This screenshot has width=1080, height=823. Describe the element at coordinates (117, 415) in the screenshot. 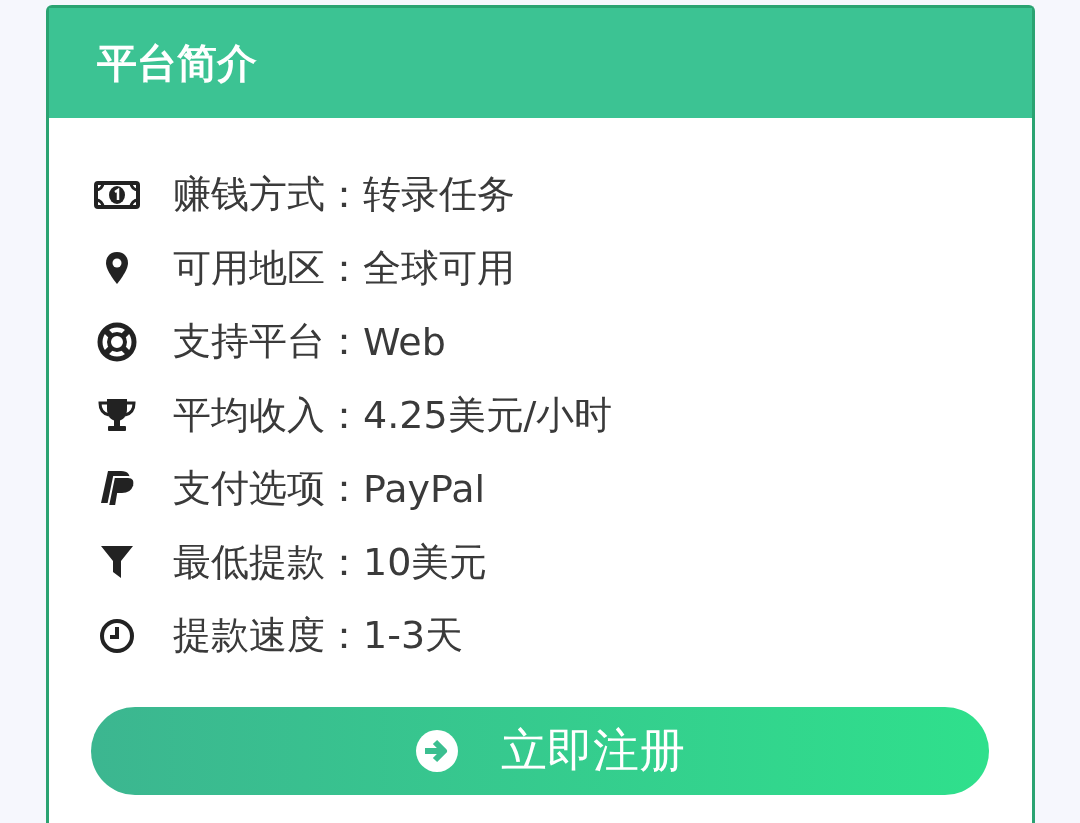

I see `trophy-icon` at that location.